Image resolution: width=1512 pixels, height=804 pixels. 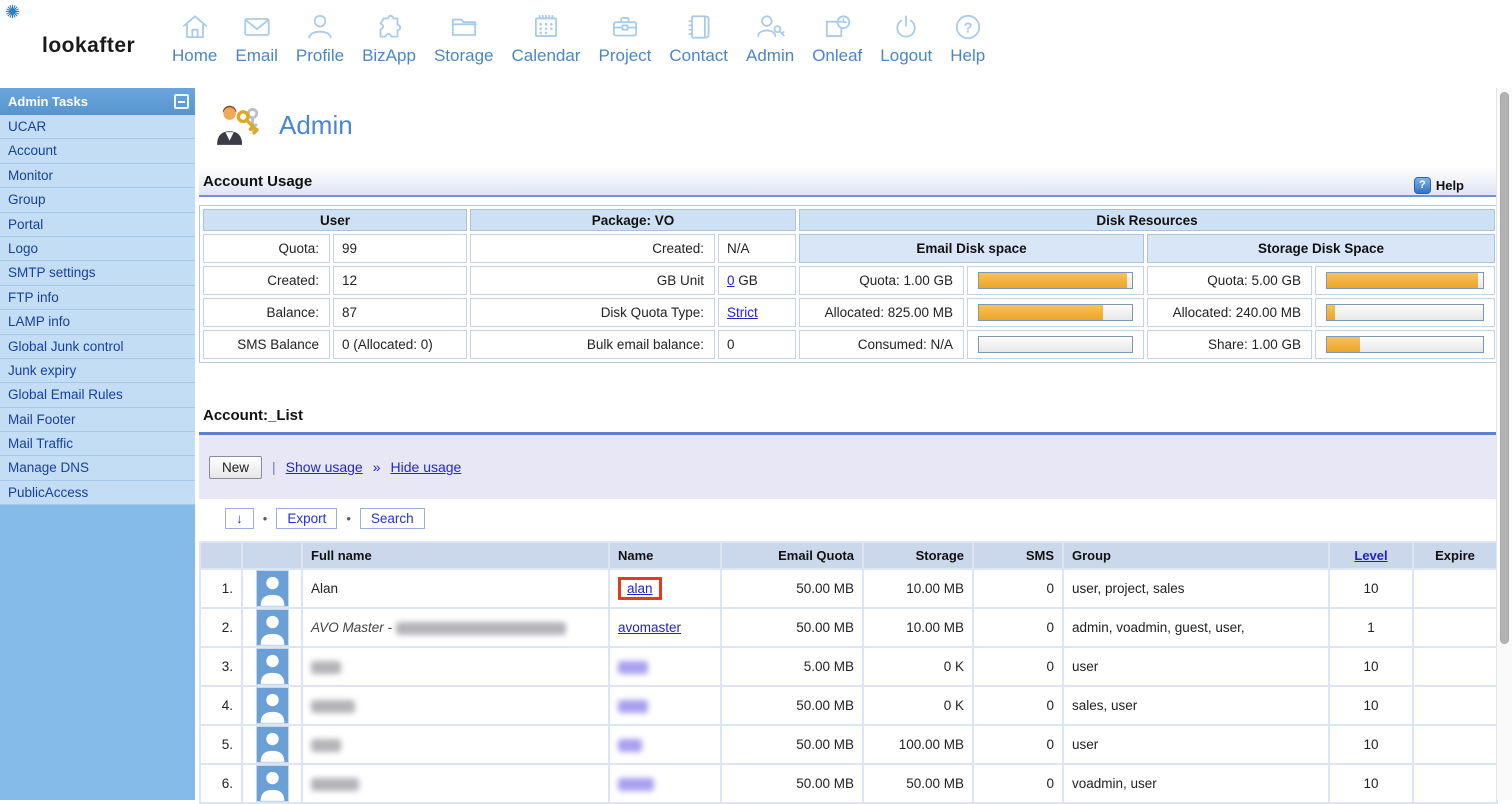 I want to click on nav-label: Onleaf, so click(x=837, y=55).